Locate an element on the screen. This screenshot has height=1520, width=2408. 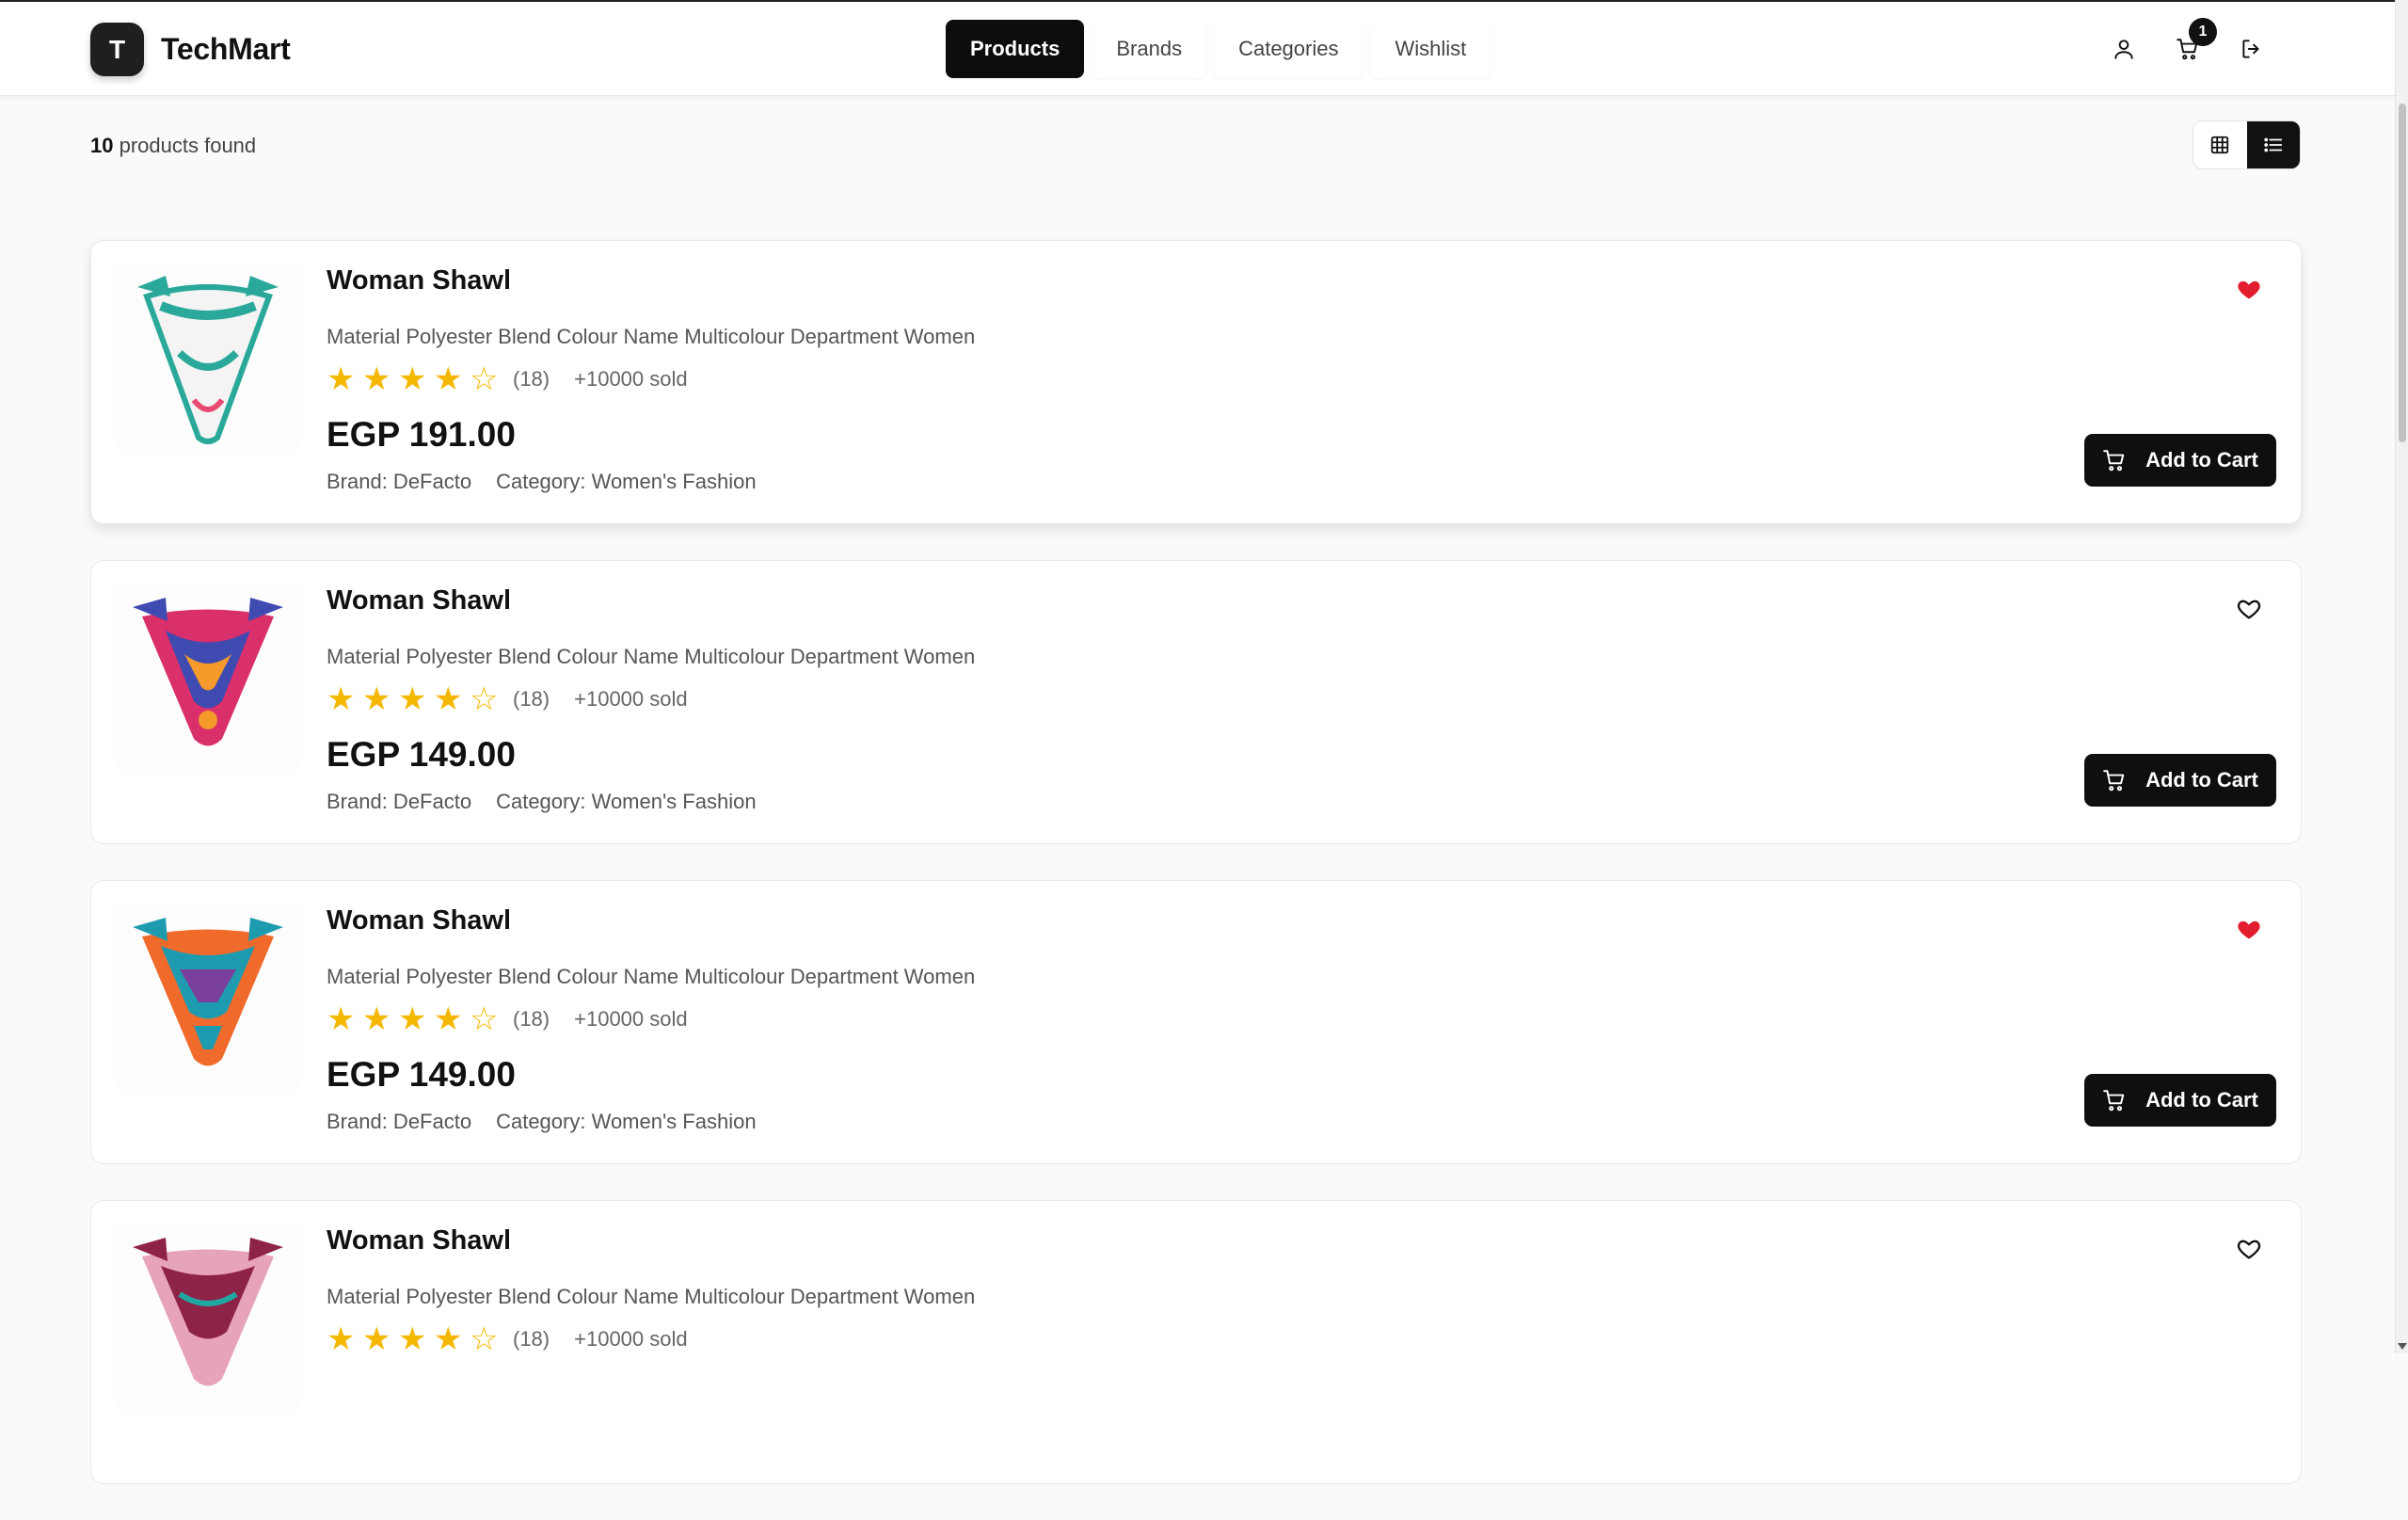
view-toggle is located at coordinates (2247, 144).